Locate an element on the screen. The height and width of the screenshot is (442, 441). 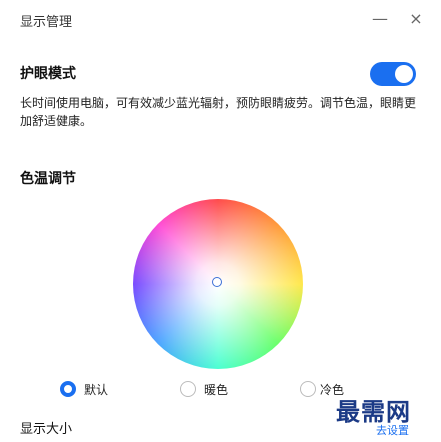
color-temperature-label: 色温调节 is located at coordinates (48, 179).